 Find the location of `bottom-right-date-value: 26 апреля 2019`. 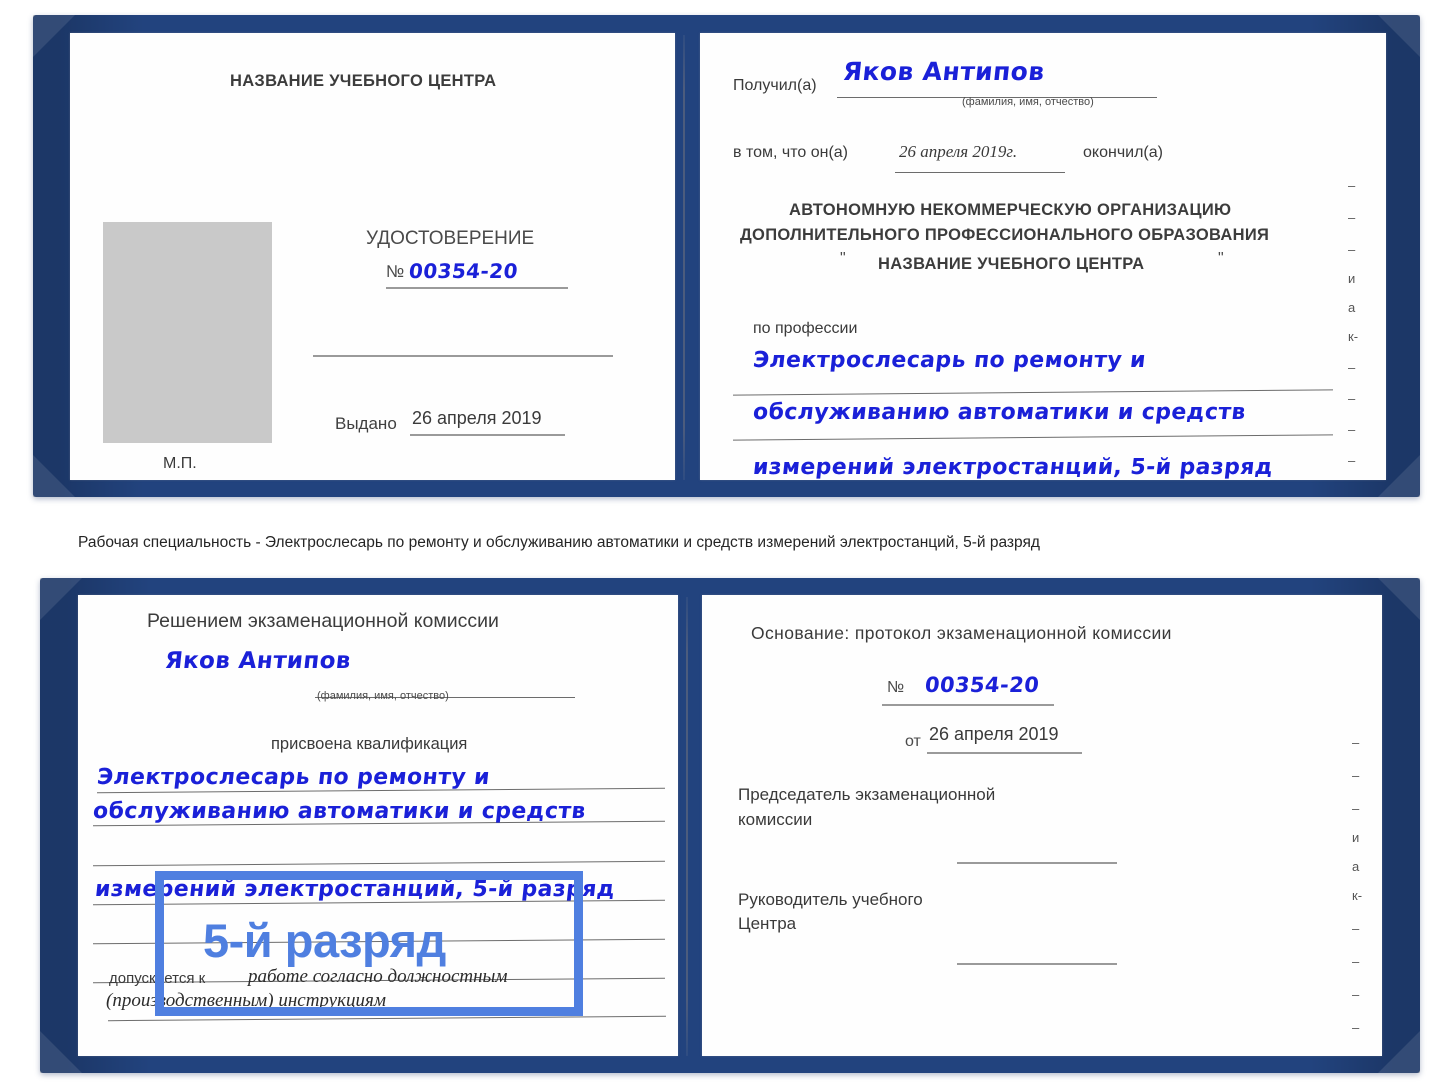

bottom-right-date-value: 26 апреля 2019 is located at coordinates (994, 734).